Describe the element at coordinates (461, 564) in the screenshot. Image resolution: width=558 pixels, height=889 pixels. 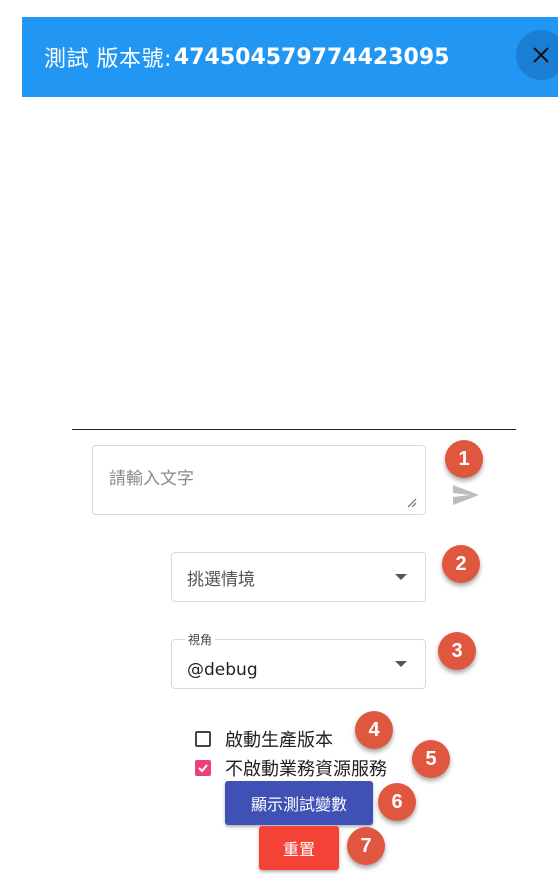
I see `badge-2: 2` at that location.